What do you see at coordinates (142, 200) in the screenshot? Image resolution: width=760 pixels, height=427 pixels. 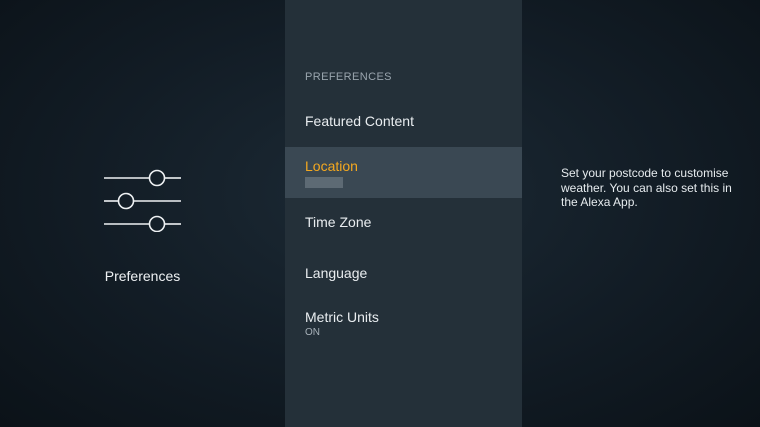 I see `sliders-icon` at bounding box center [142, 200].